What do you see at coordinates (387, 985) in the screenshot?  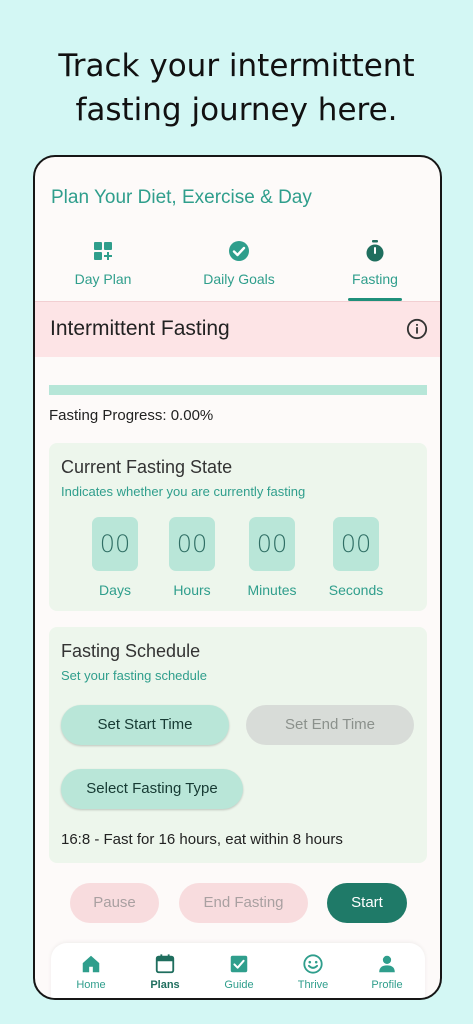 I see `nav-label: Profile` at bounding box center [387, 985].